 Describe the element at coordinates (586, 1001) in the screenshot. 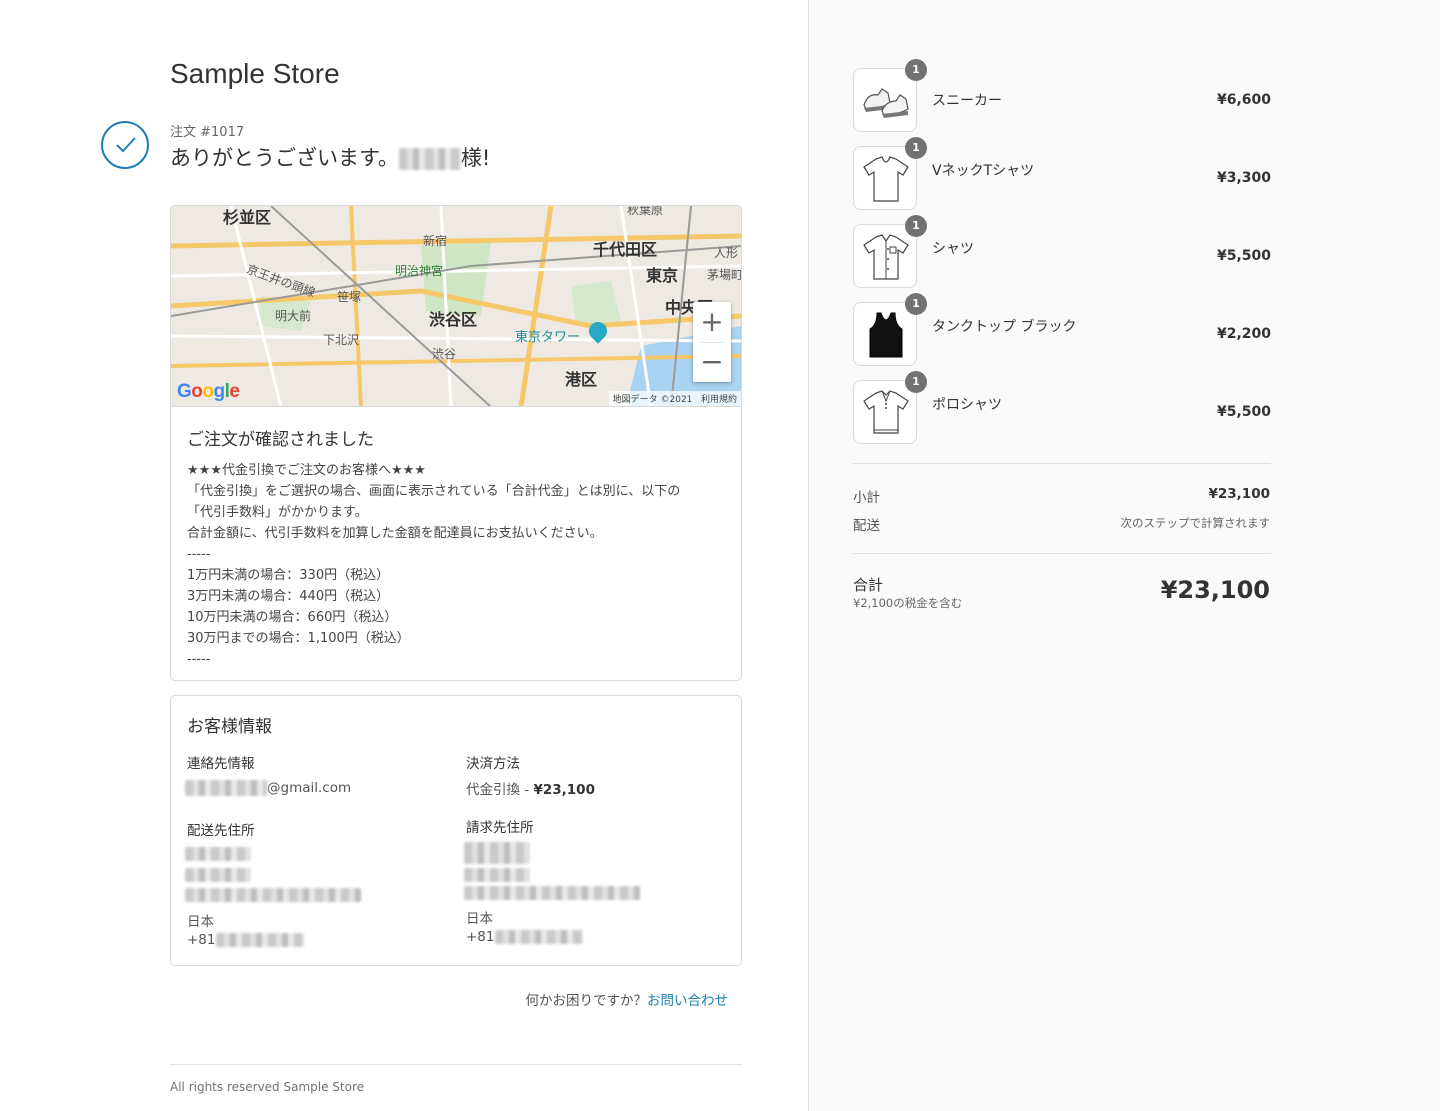

I see `help-question: 何かお困りですか？` at that location.